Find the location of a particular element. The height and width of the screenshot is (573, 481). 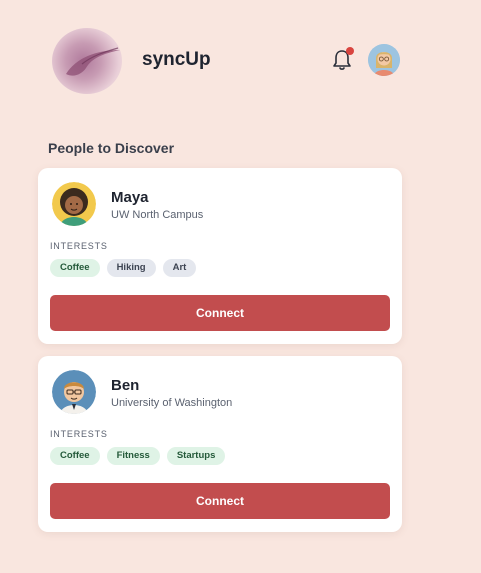

person-name: Maya is located at coordinates (130, 197).